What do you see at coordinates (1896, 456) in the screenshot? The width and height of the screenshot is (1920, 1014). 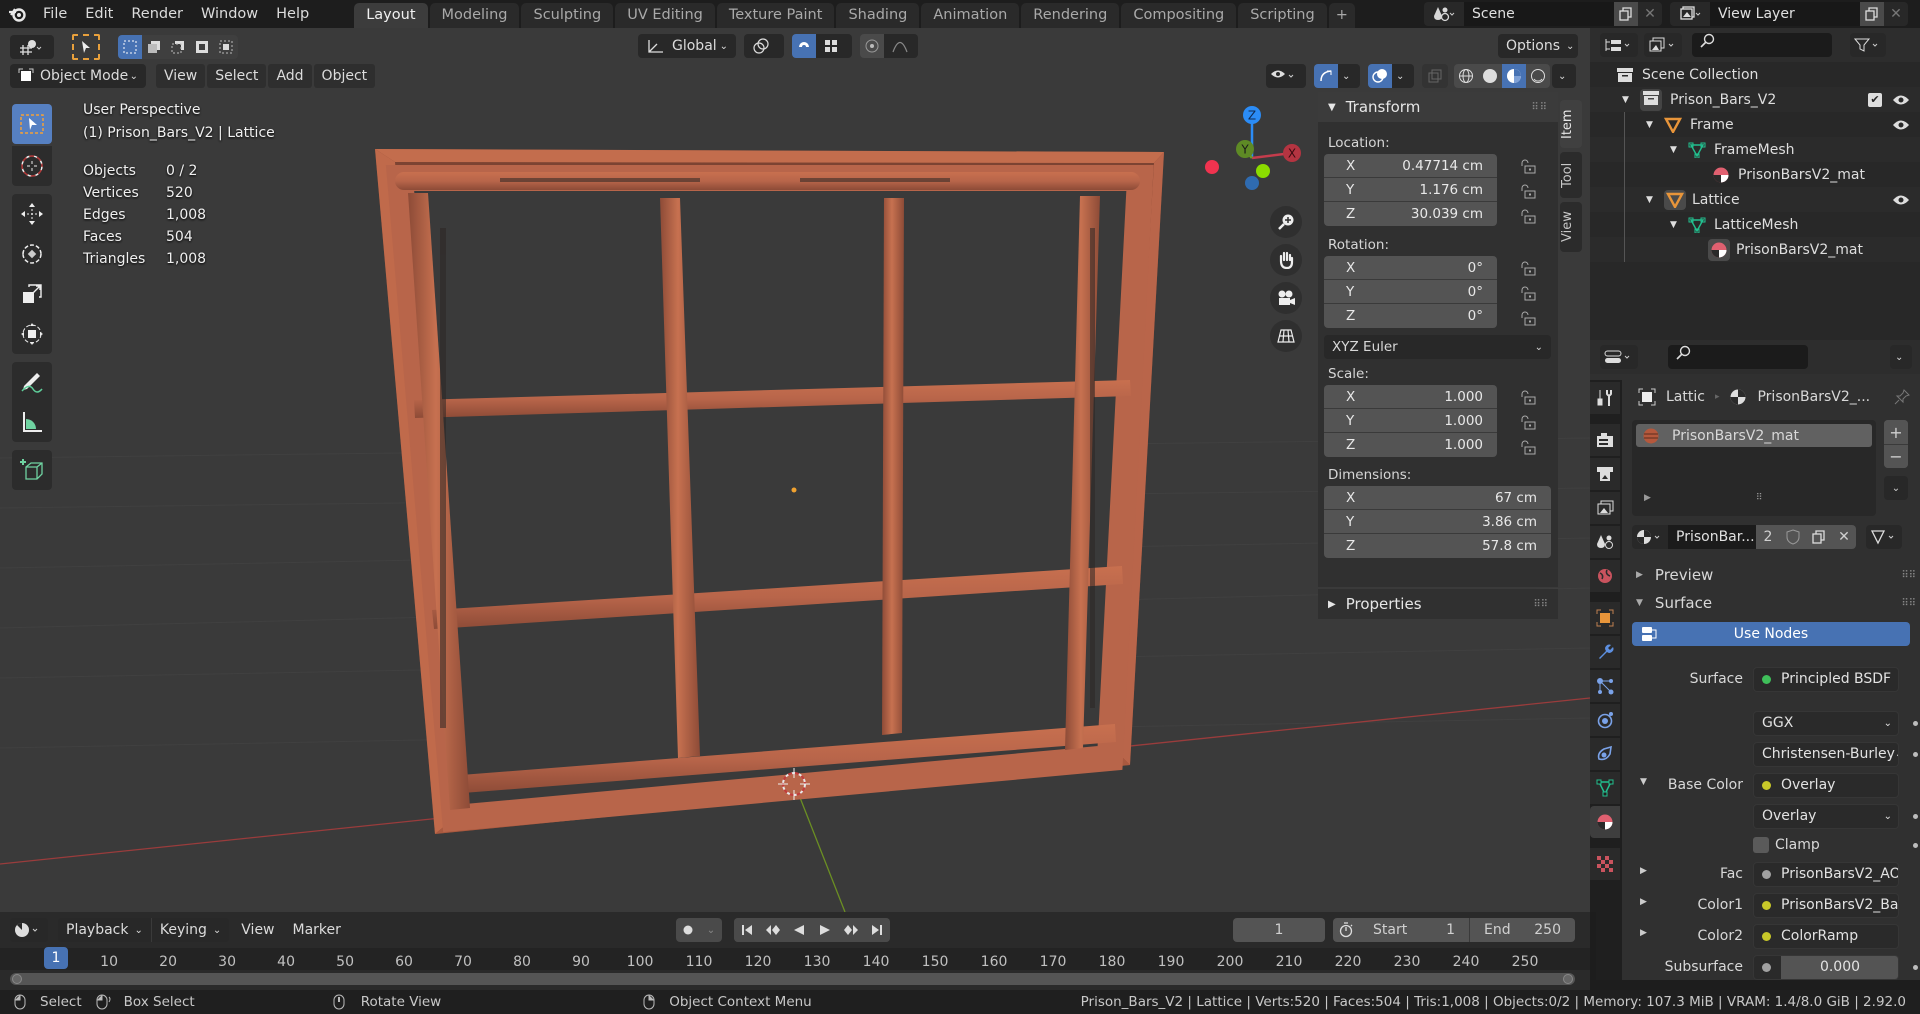 I see `remove-slot-button: −` at bounding box center [1896, 456].